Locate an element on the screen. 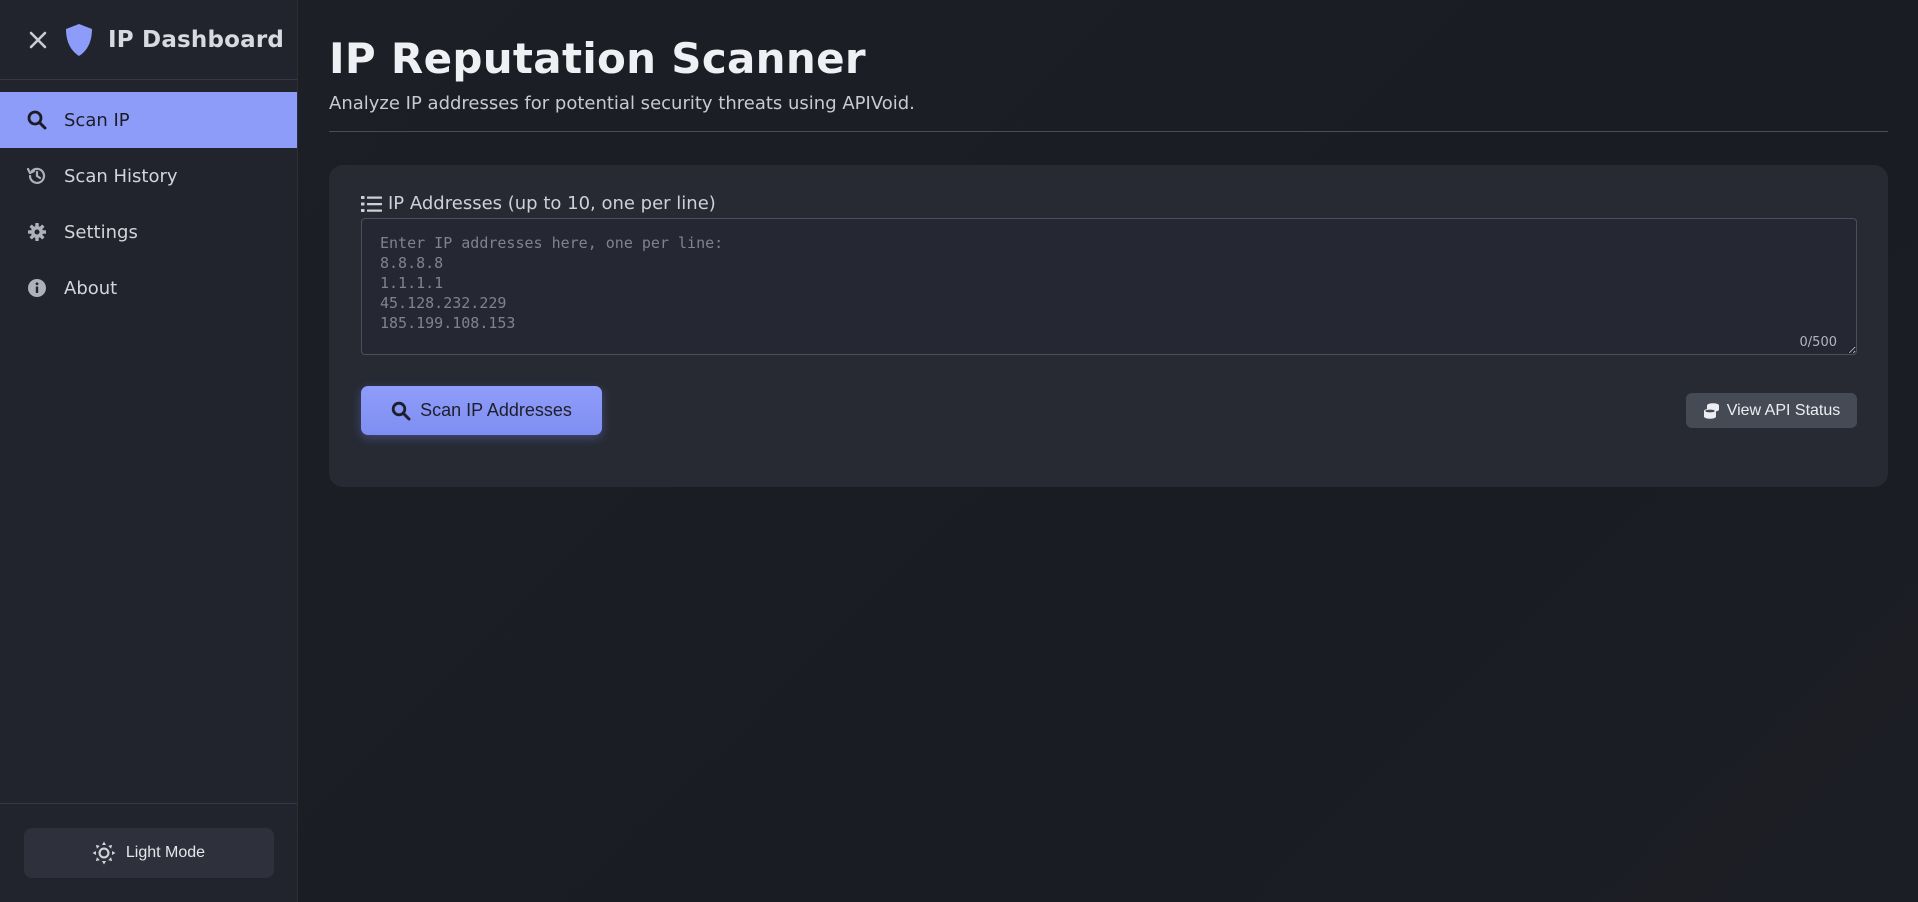 The width and height of the screenshot is (1918, 902). char-counter: 0/500 is located at coordinates (1818, 342).